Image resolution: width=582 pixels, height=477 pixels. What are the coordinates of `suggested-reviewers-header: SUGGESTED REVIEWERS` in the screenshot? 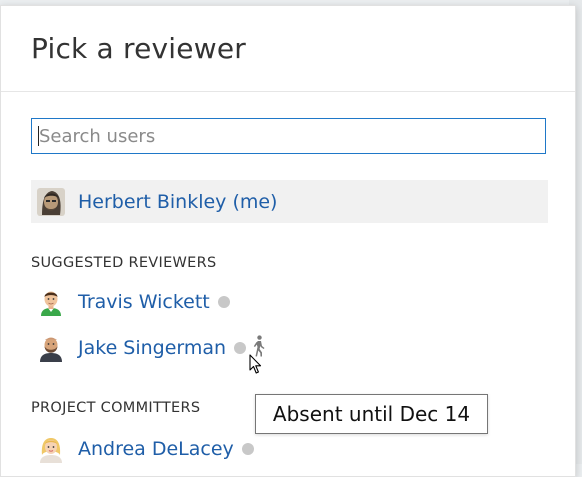 It's located at (124, 263).